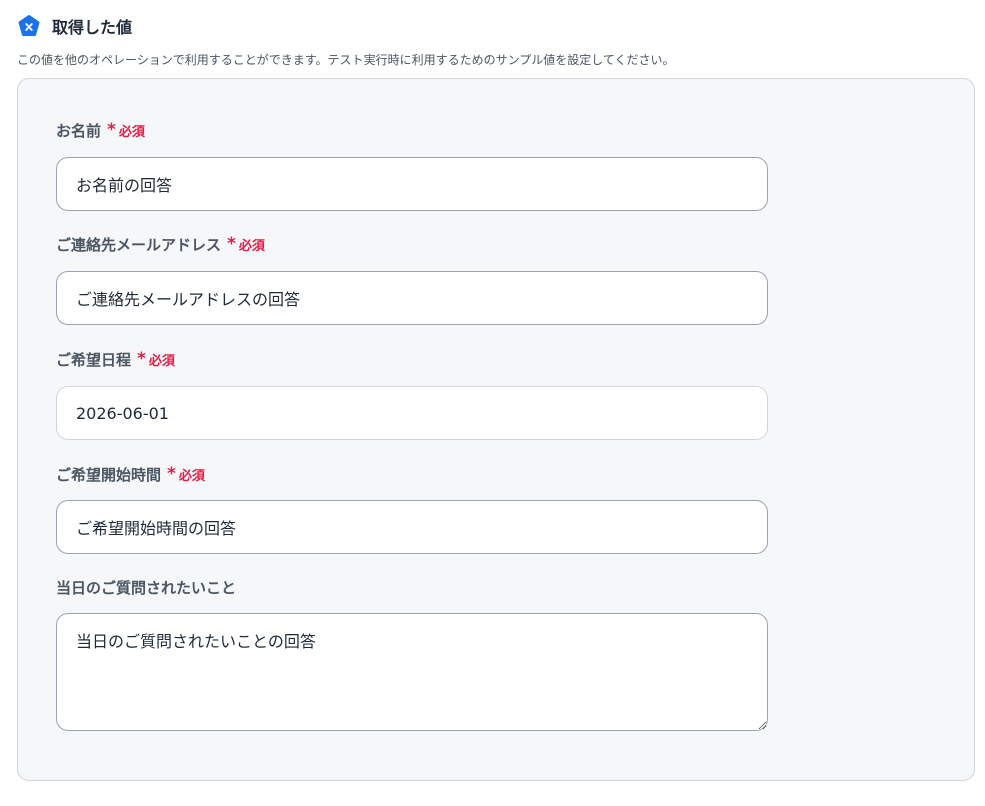  I want to click on section-header: 取得した値, so click(75, 26).